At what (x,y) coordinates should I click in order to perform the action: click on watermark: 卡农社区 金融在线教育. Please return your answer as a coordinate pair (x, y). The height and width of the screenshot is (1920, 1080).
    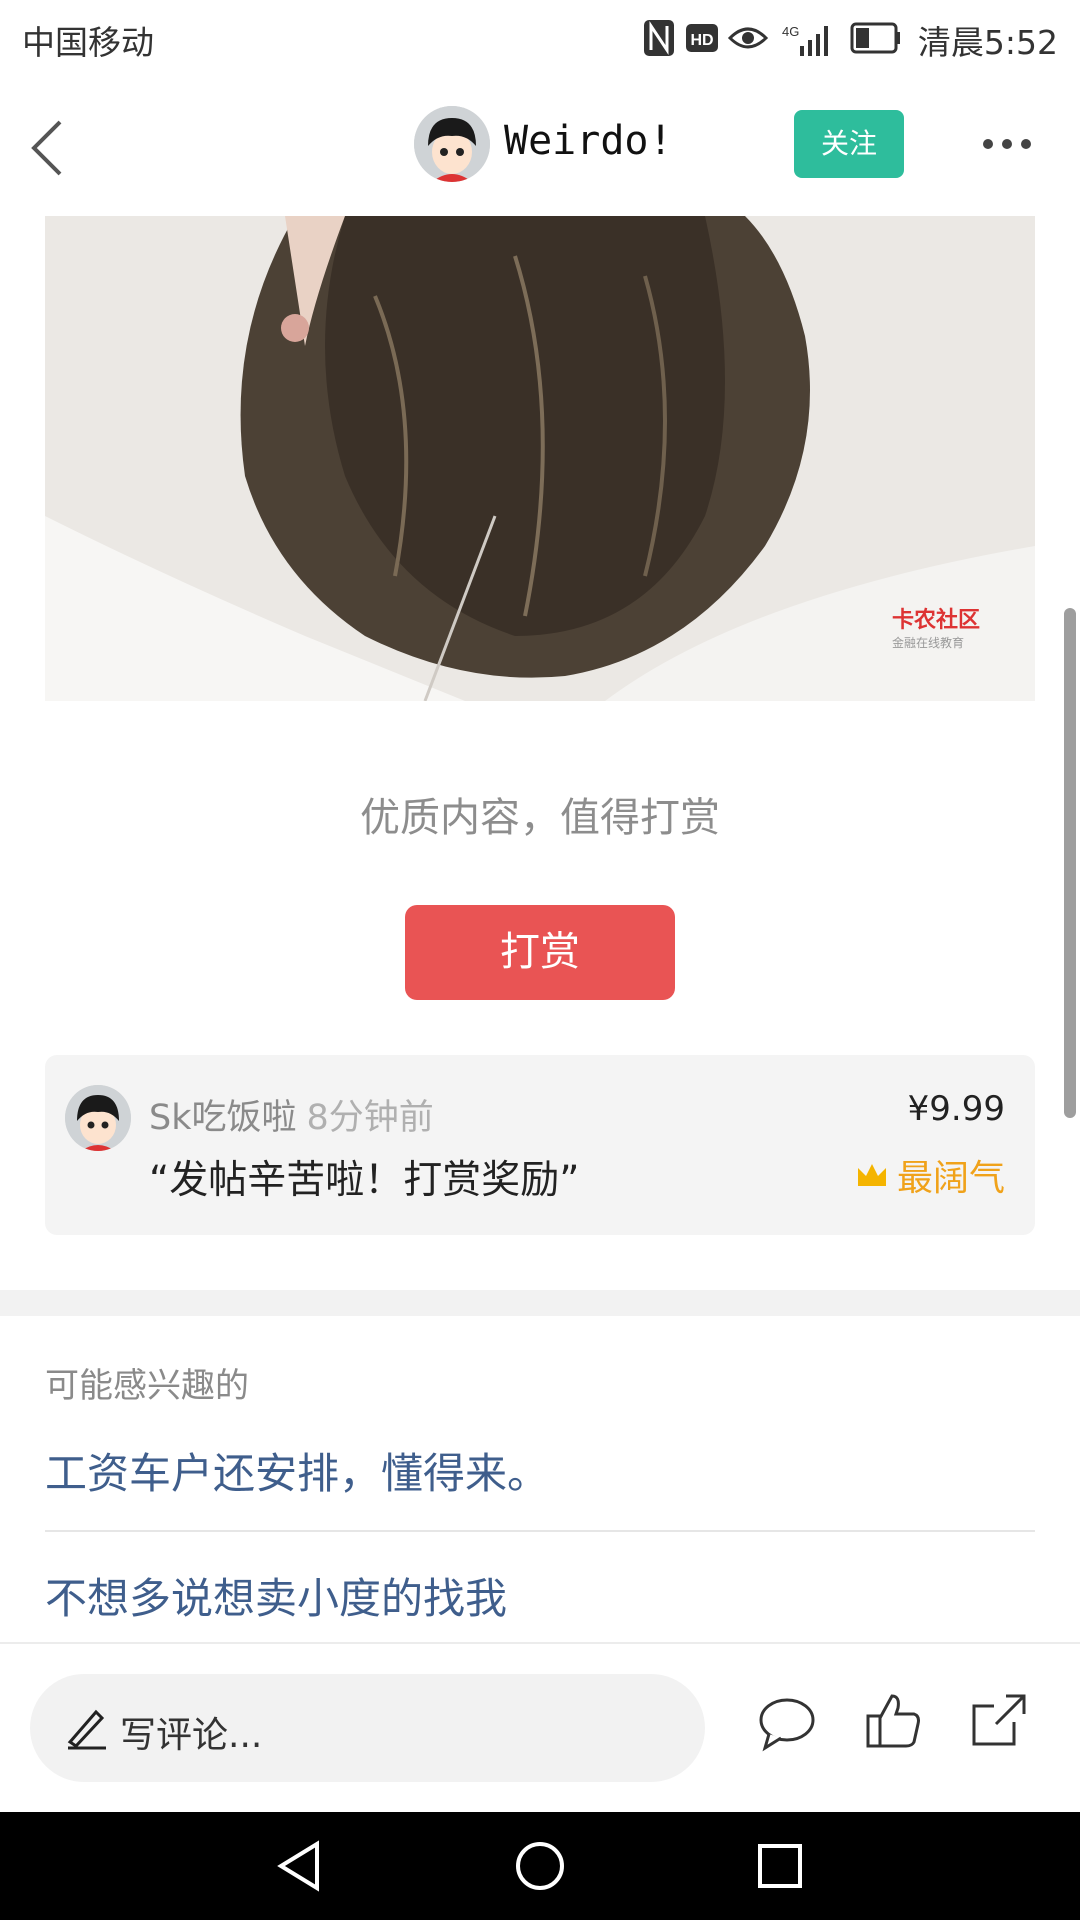
    Looking at the image, I should click on (936, 626).